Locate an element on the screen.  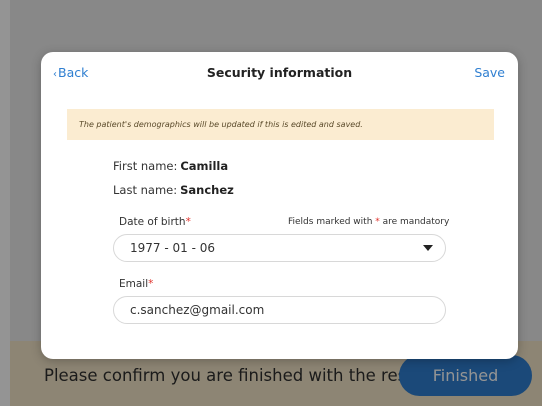
first-name-label: First name: is located at coordinates (145, 166).